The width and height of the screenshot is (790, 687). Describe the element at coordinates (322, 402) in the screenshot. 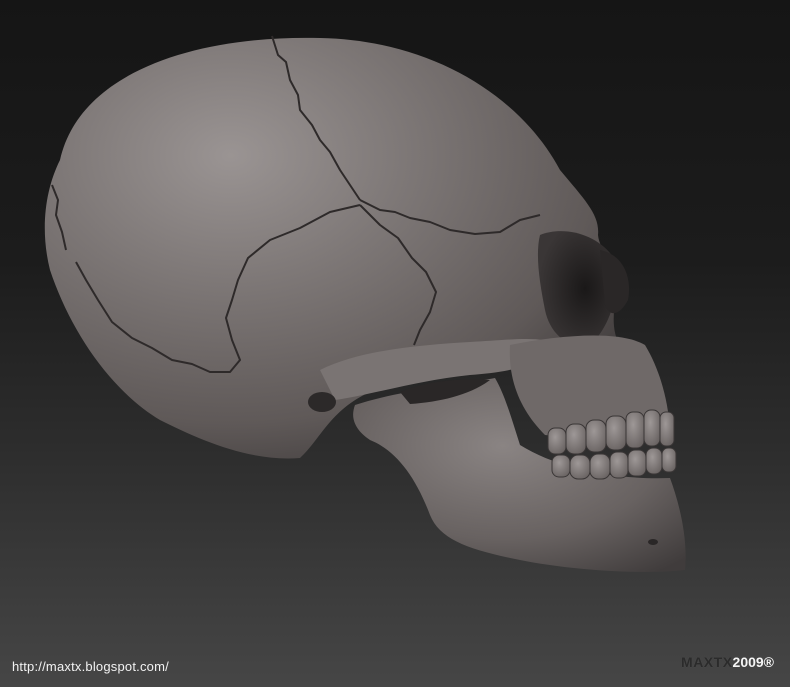

I see `ear-canal` at that location.